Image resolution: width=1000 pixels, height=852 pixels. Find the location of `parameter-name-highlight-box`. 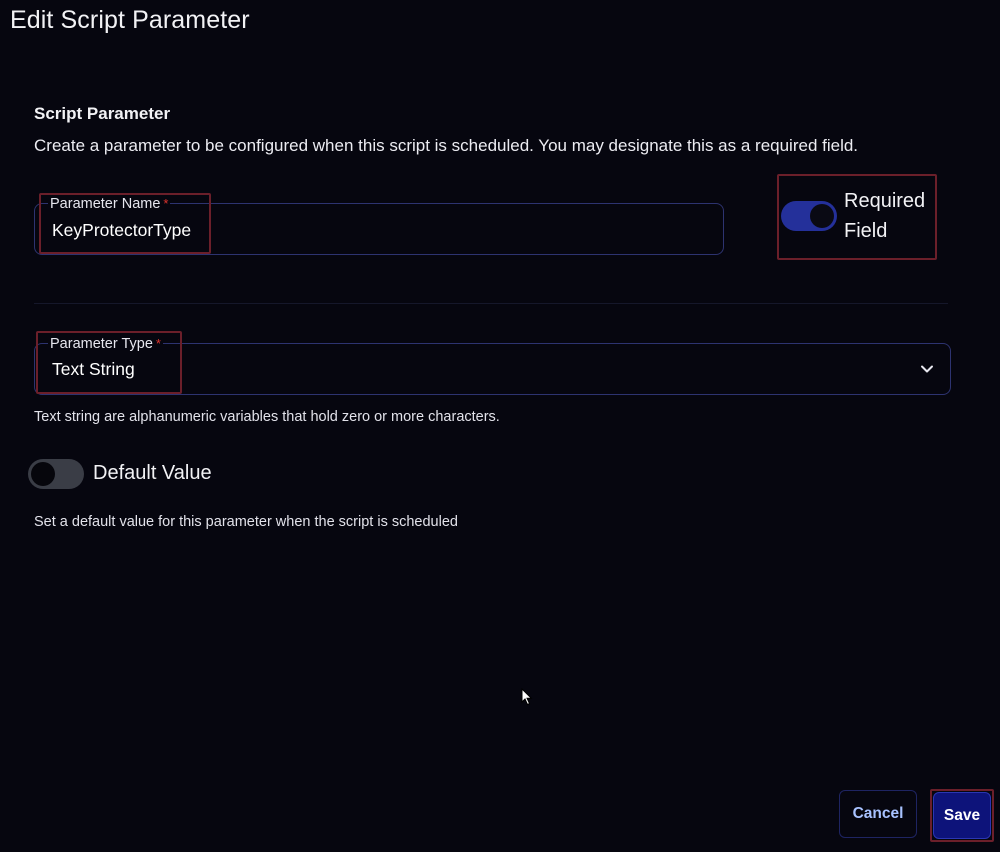

parameter-name-highlight-box is located at coordinates (125, 223).